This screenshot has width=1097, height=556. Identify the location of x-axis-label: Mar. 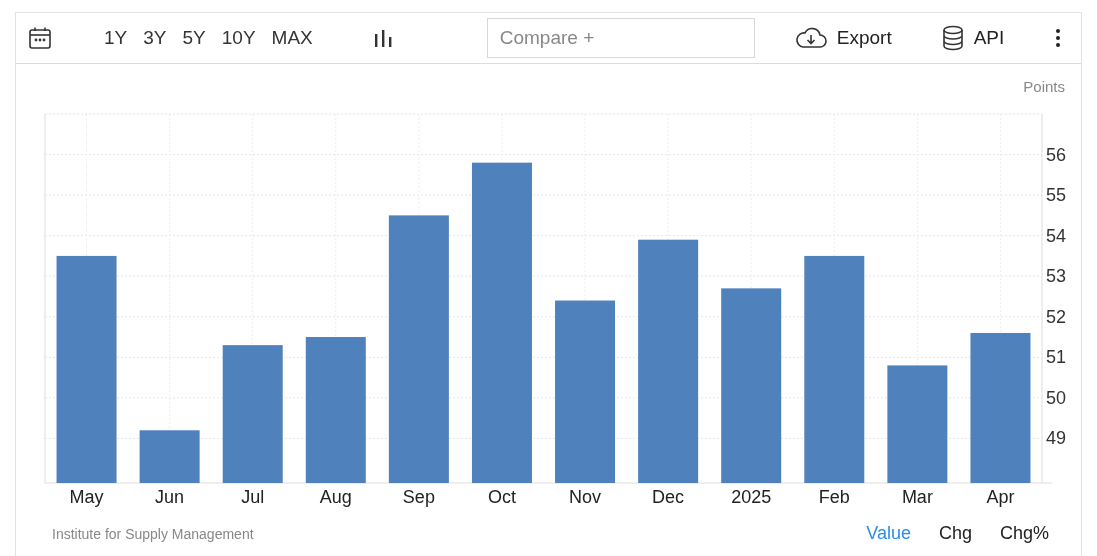
(917, 497).